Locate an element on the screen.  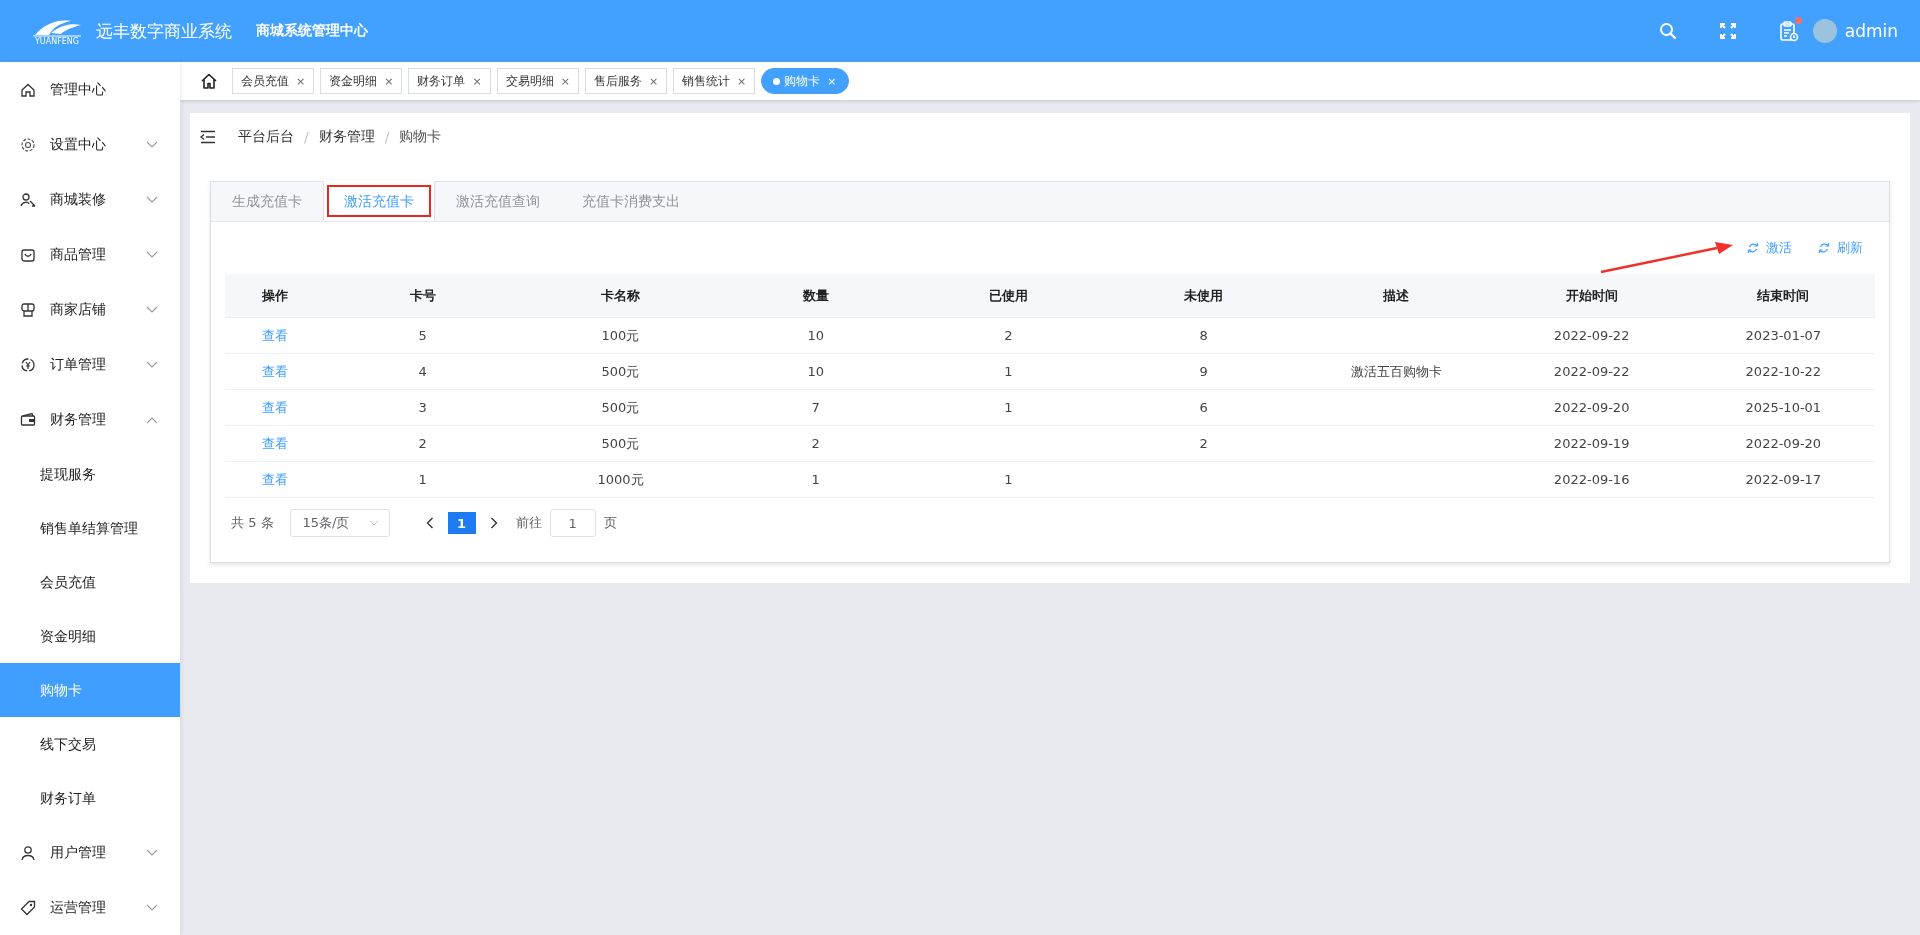
column-header: 描述 is located at coordinates (1396, 295).